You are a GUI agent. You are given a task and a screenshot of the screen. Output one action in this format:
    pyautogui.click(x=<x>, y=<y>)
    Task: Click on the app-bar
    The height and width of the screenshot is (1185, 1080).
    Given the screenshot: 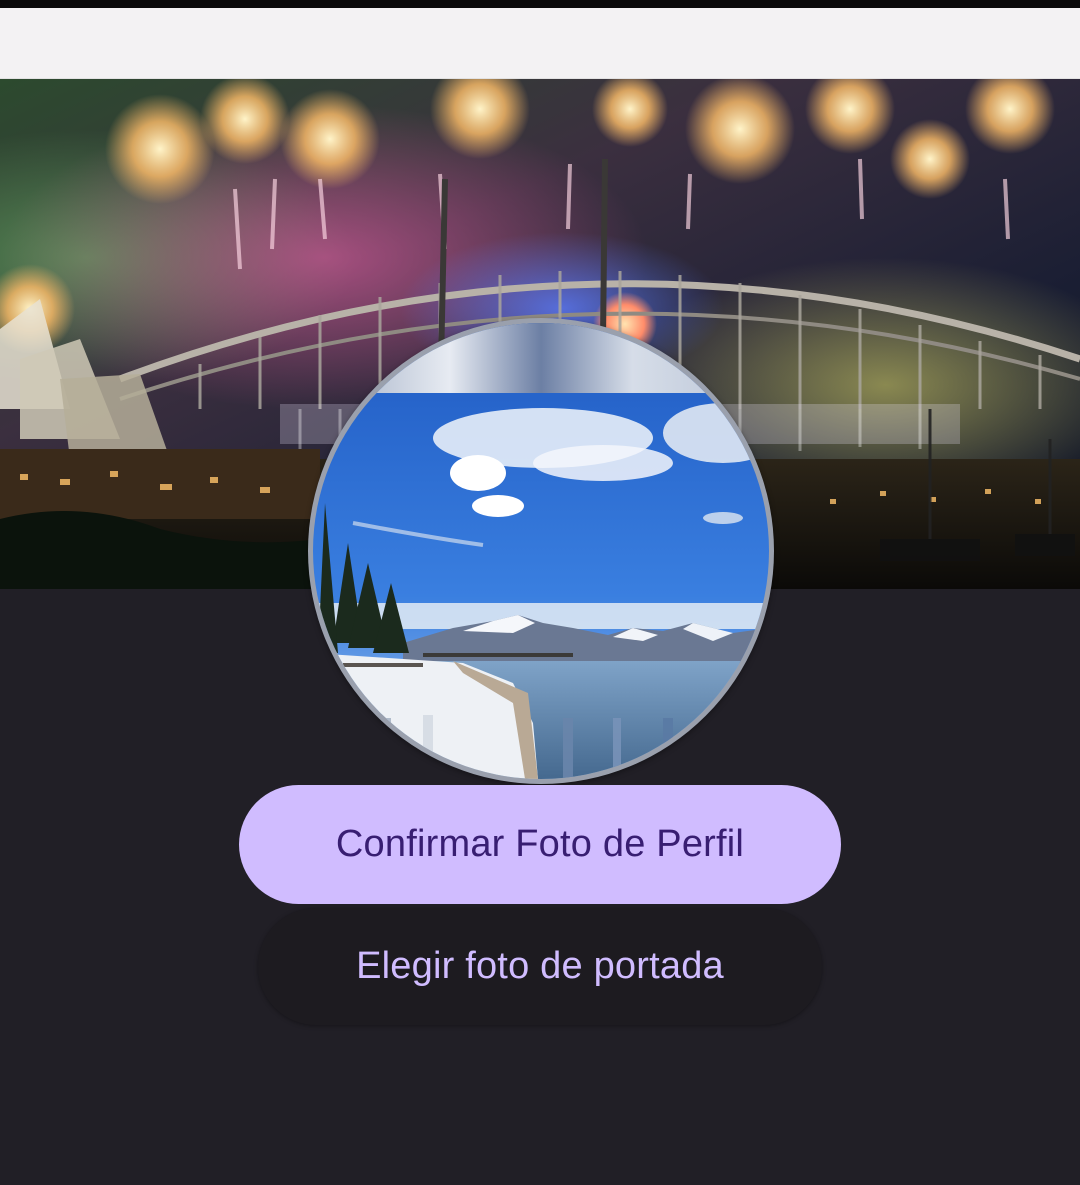 What is the action you would take?
    pyautogui.click(x=540, y=43)
    